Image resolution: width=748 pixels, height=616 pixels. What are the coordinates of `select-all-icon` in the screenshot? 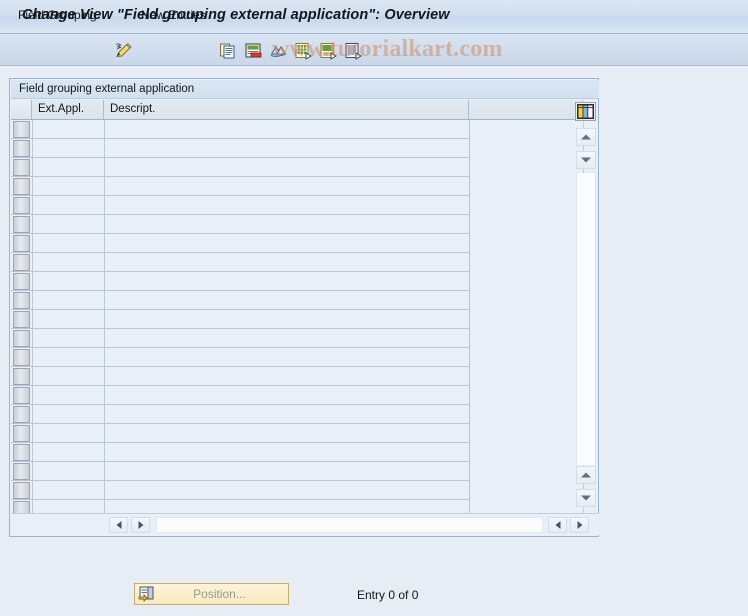 It's located at (303, 51).